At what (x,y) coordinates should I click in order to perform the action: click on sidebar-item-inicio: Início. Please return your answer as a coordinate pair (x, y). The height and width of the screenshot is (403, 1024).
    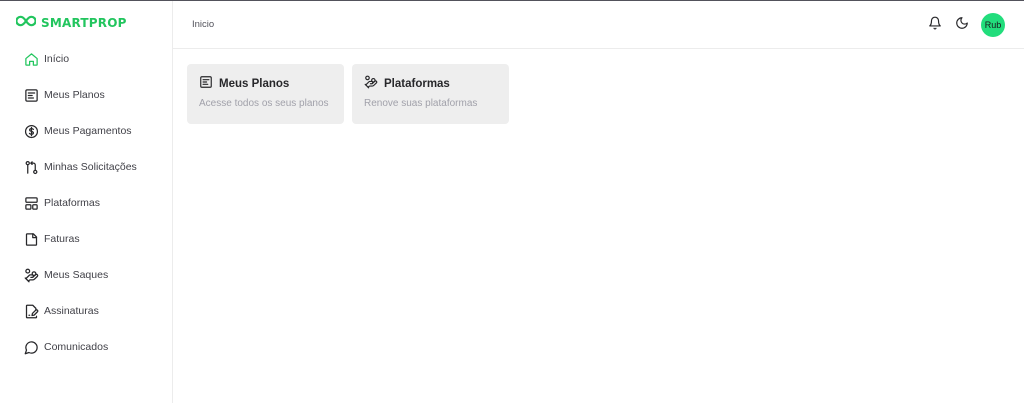
    Looking at the image, I should click on (86, 59).